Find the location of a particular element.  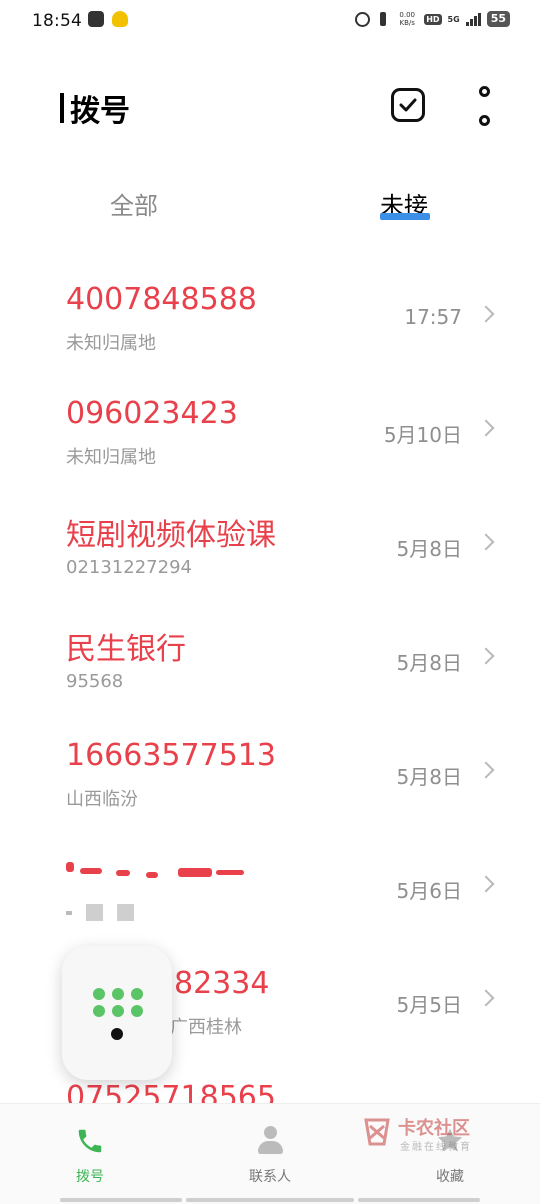

phone-icon is located at coordinates (90, 1141).